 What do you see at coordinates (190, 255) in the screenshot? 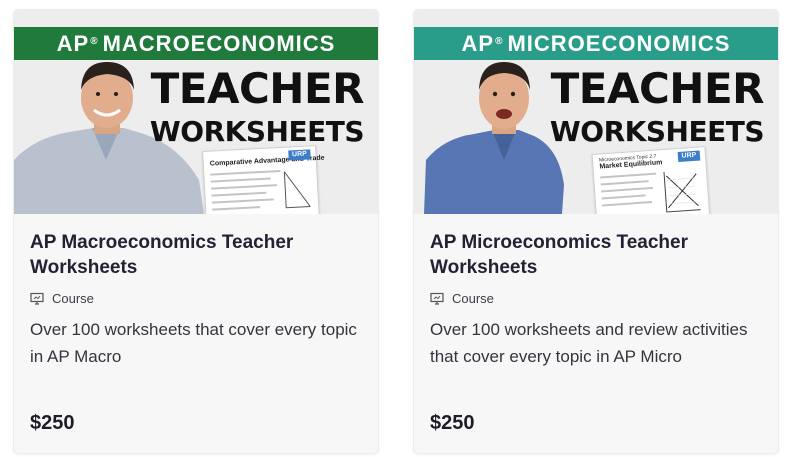
I see `course-title: AP Macroeconomics Teacher Worksheets` at bounding box center [190, 255].